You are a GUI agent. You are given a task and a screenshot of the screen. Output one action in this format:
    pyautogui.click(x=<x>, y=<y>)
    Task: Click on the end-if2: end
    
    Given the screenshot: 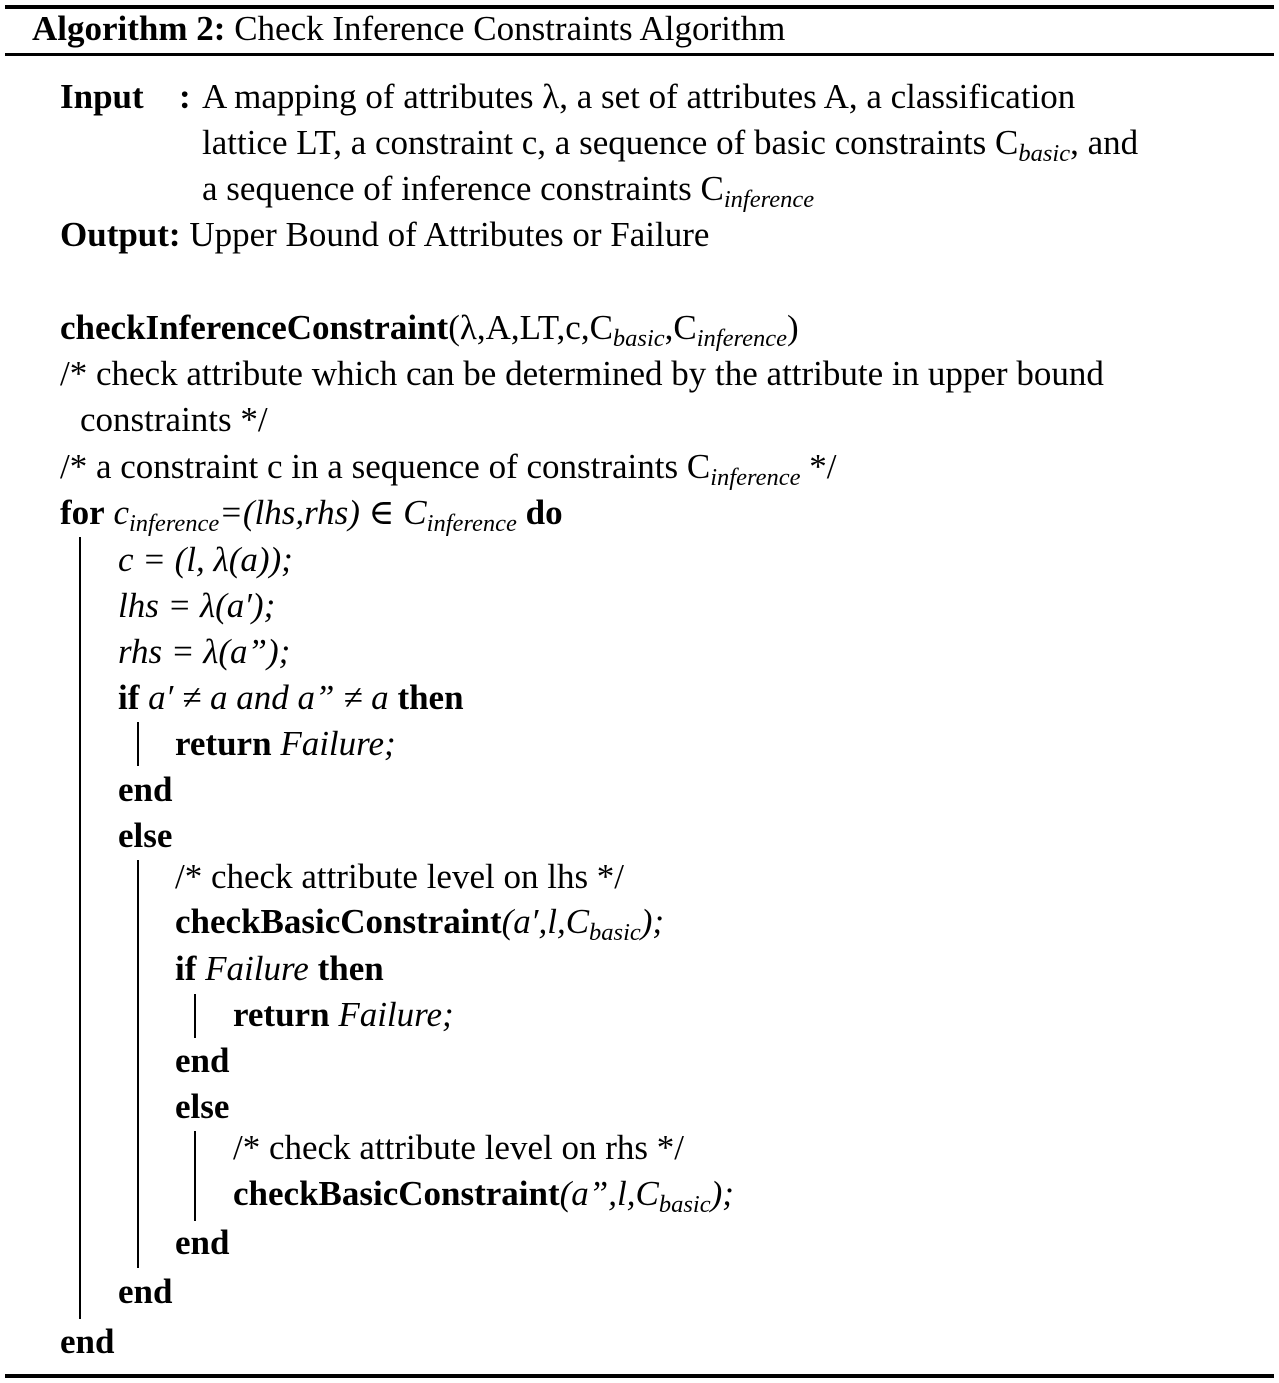 What is the action you would take?
    pyautogui.click(x=202, y=1060)
    